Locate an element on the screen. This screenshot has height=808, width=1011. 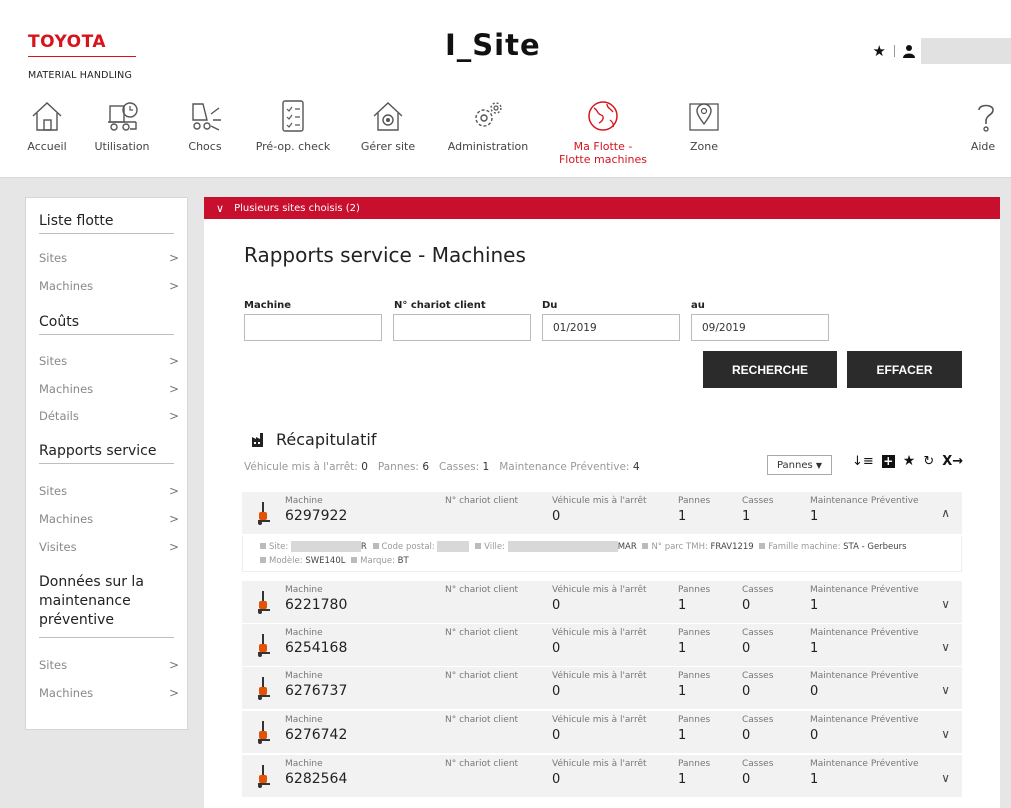
modele-label: Modèle: is located at coordinates (286, 561).